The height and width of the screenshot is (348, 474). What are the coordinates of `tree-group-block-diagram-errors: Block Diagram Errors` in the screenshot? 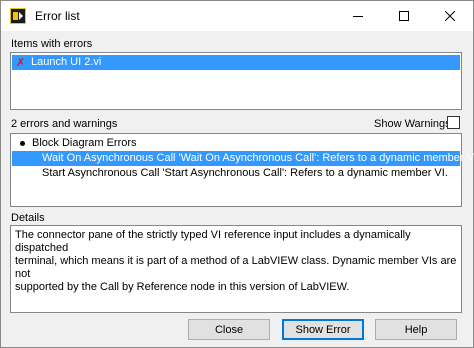 It's located at (236, 143).